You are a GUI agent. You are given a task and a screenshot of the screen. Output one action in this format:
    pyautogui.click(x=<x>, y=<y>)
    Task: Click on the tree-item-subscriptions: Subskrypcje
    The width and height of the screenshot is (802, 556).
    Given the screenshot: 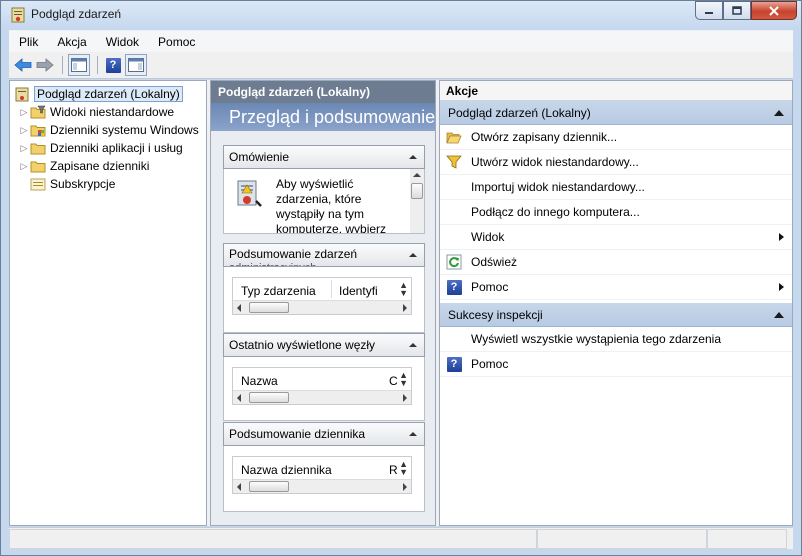 What is the action you would take?
    pyautogui.click(x=108, y=184)
    